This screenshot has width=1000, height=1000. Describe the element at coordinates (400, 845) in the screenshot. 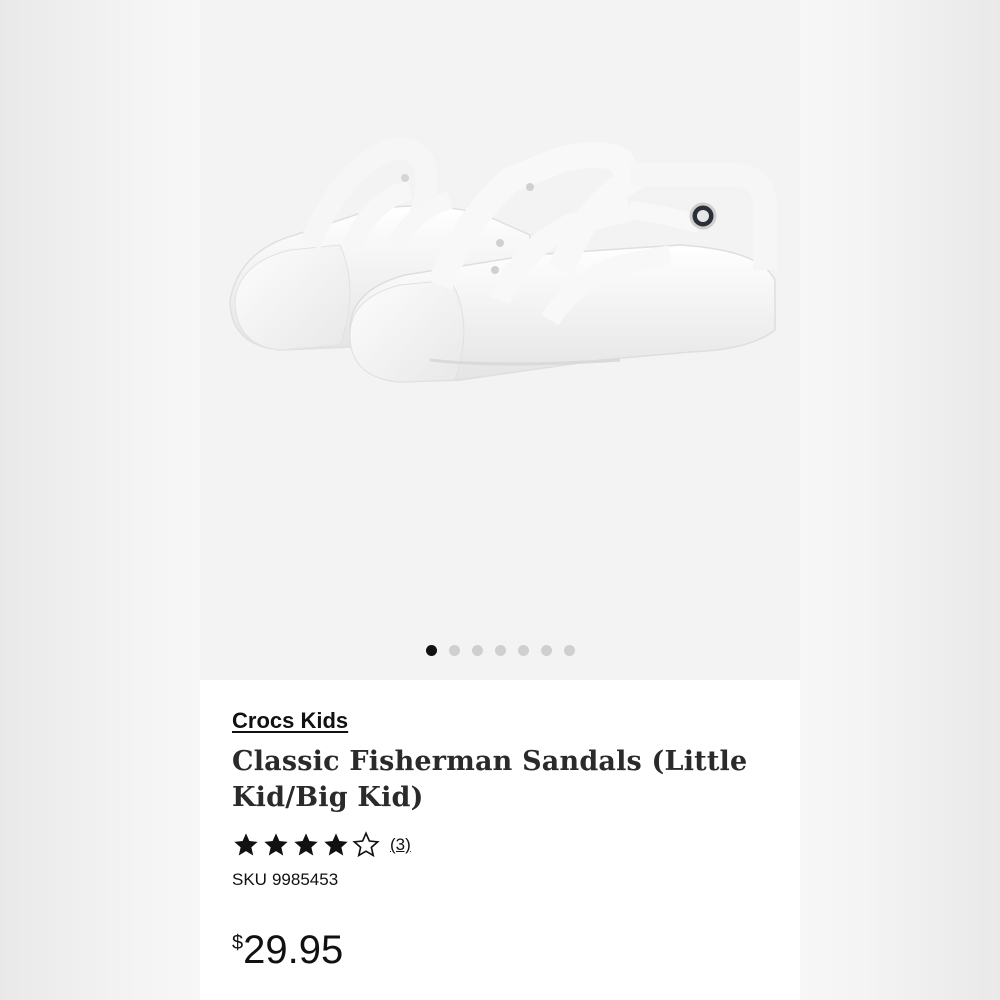

I see `review-count-link: (3)` at that location.